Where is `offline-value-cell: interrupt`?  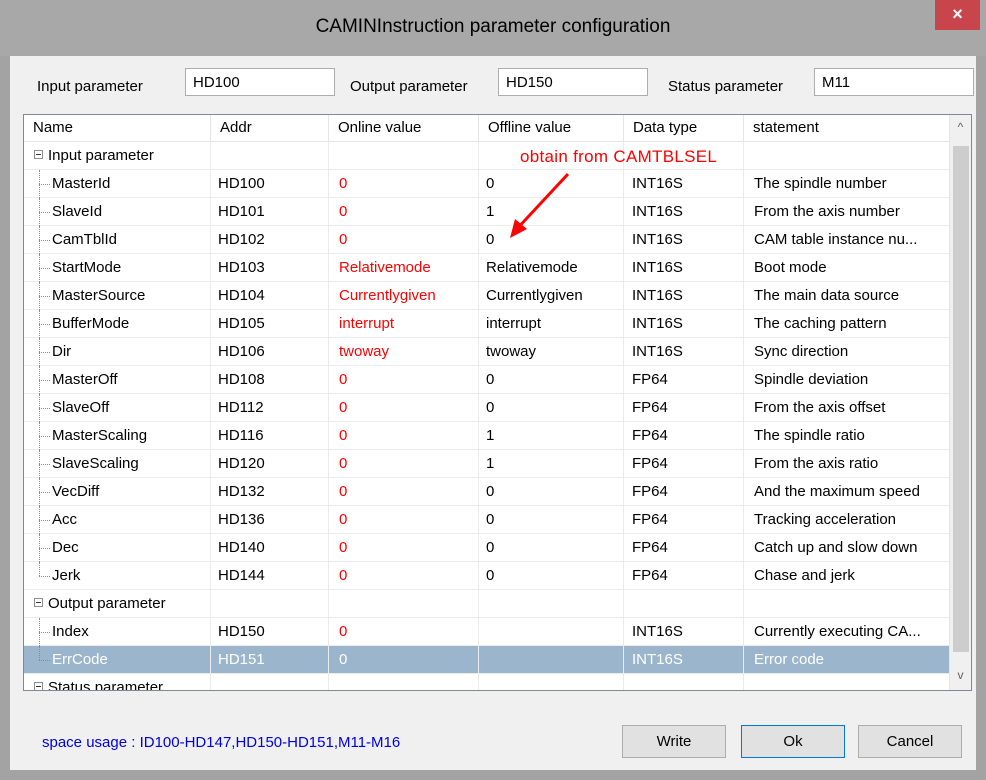
offline-value-cell: interrupt is located at coordinates (551, 324).